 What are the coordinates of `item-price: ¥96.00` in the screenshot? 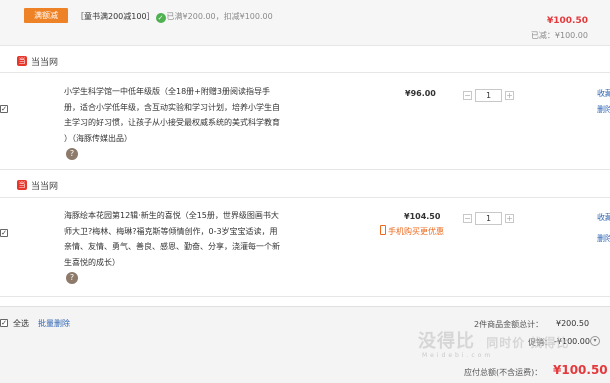 It's located at (420, 93).